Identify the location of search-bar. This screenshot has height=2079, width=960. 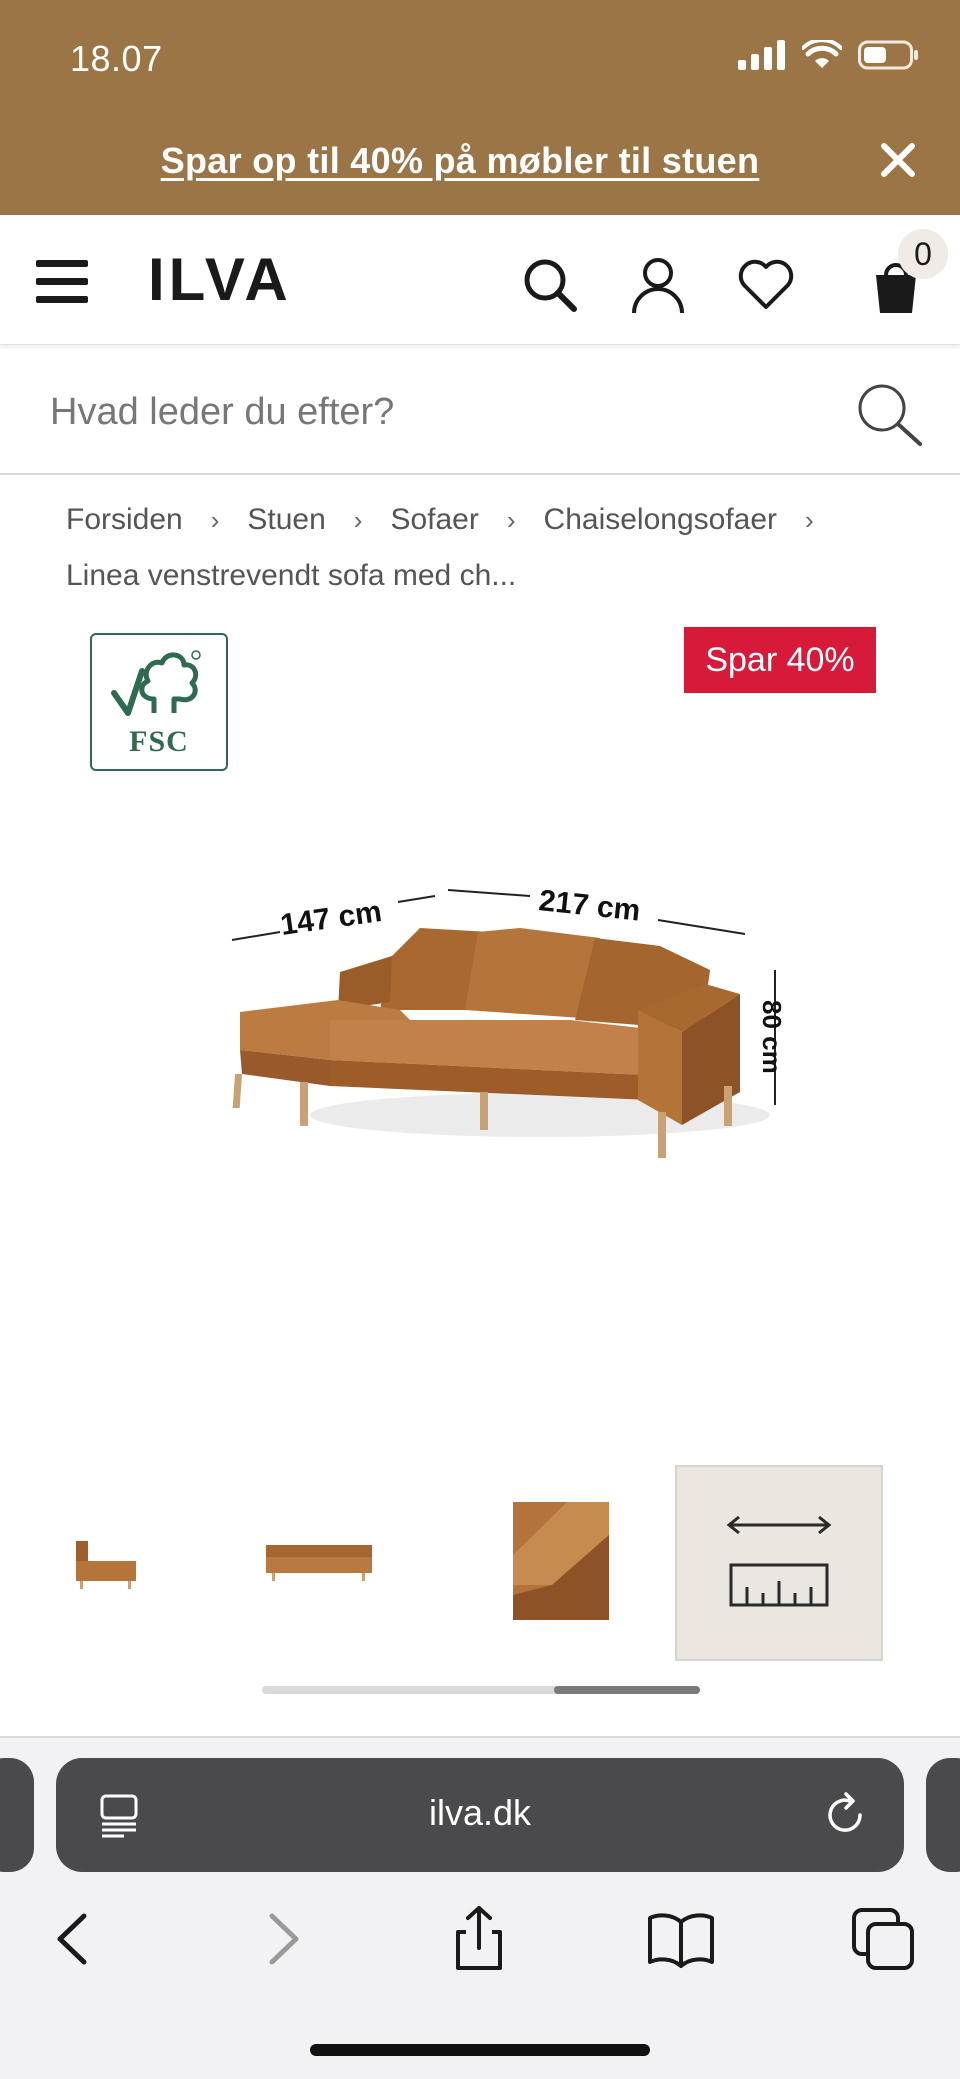
(480, 412).